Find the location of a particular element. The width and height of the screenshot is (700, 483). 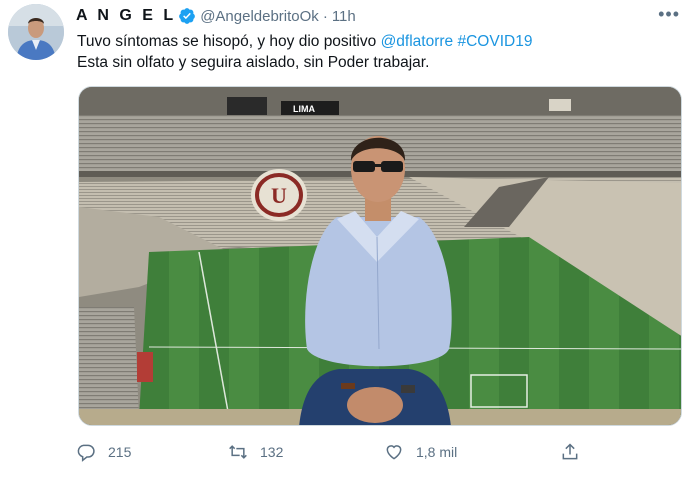

stadium-banner-text: LIMA is located at coordinates (304, 109).